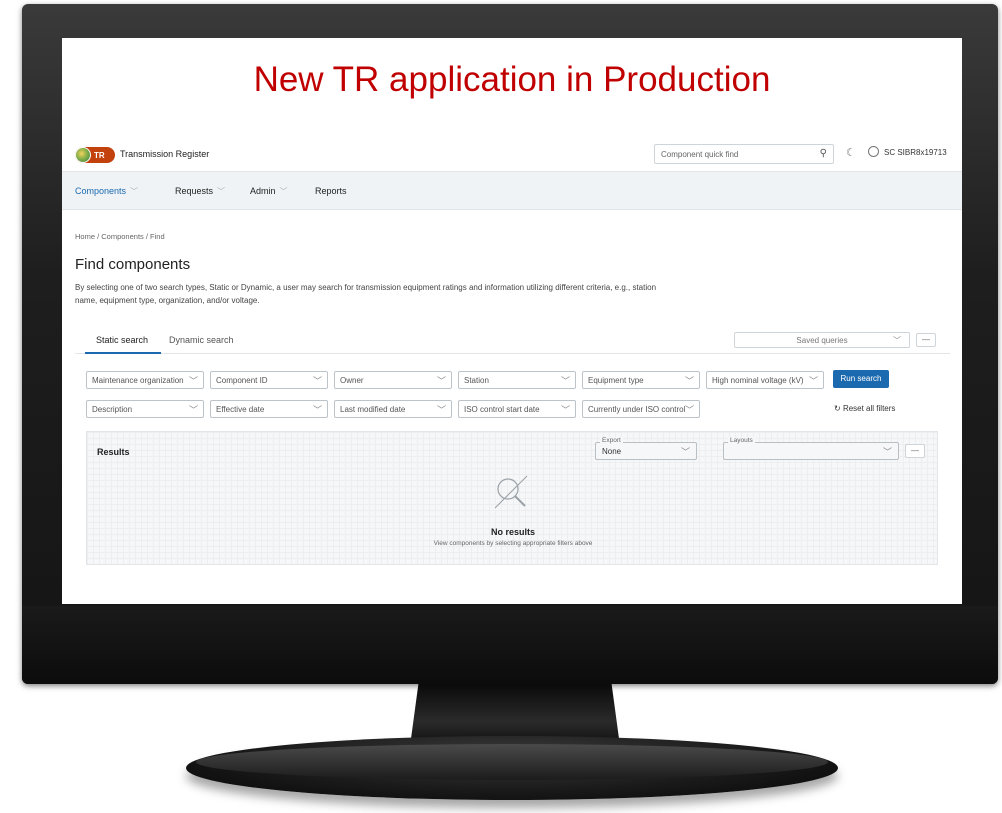  I want to click on user-id: SC SIBR8x19713, so click(915, 152).